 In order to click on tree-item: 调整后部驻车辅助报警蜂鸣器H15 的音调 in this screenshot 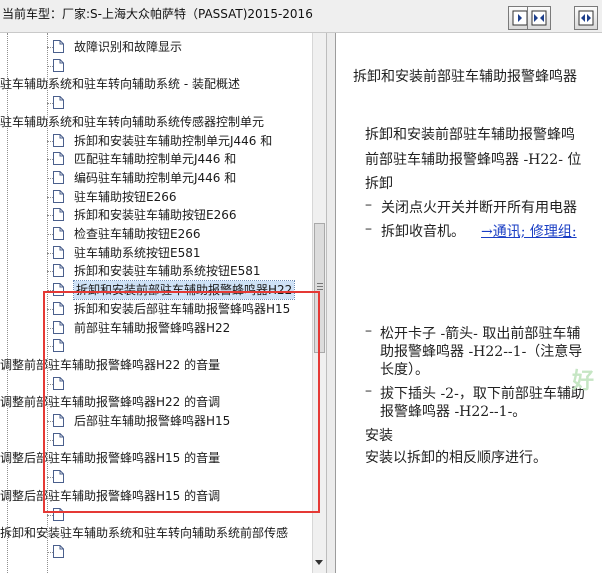, I will do `click(156, 496)`.